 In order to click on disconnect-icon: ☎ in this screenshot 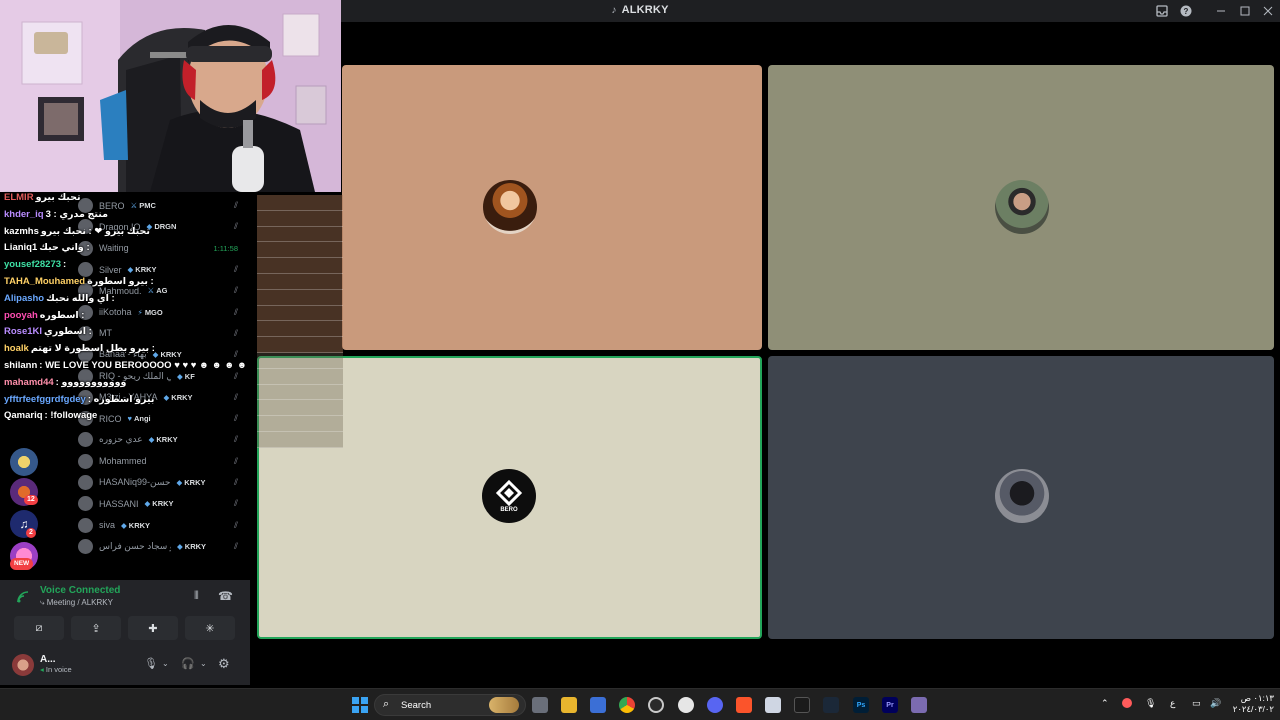, I will do `click(225, 596)`.